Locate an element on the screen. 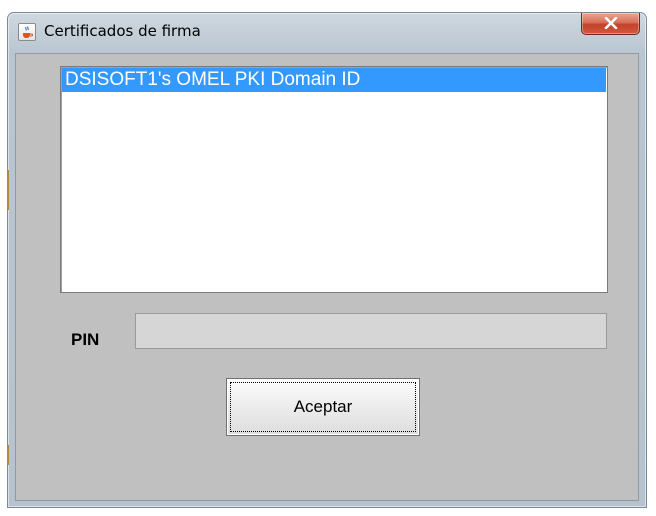  focus-ring is located at coordinates (323, 407).